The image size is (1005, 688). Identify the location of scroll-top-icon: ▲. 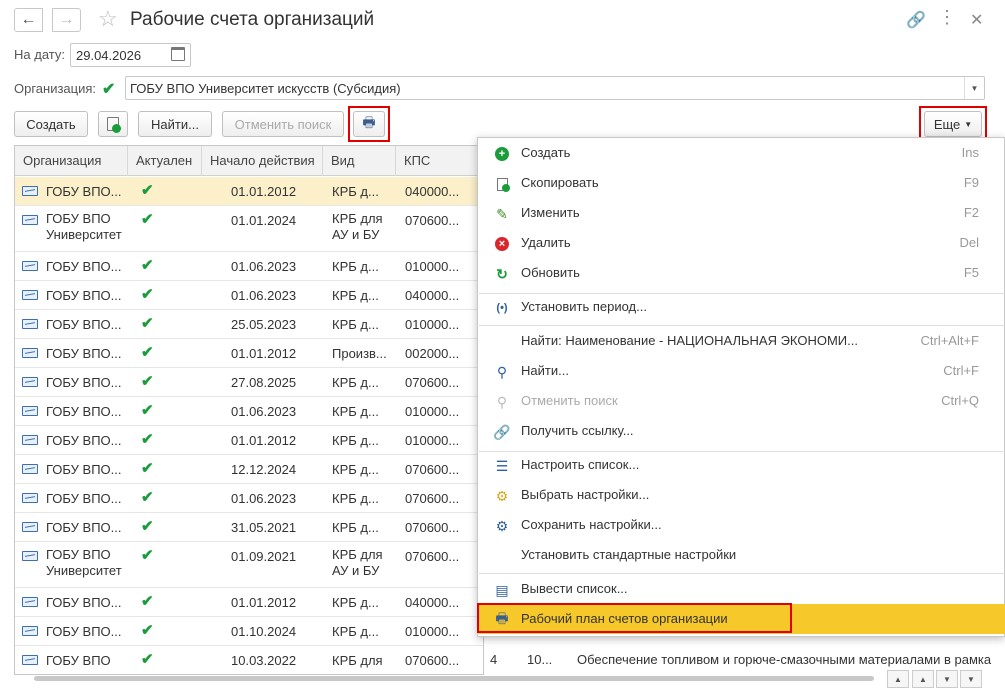
(898, 679).